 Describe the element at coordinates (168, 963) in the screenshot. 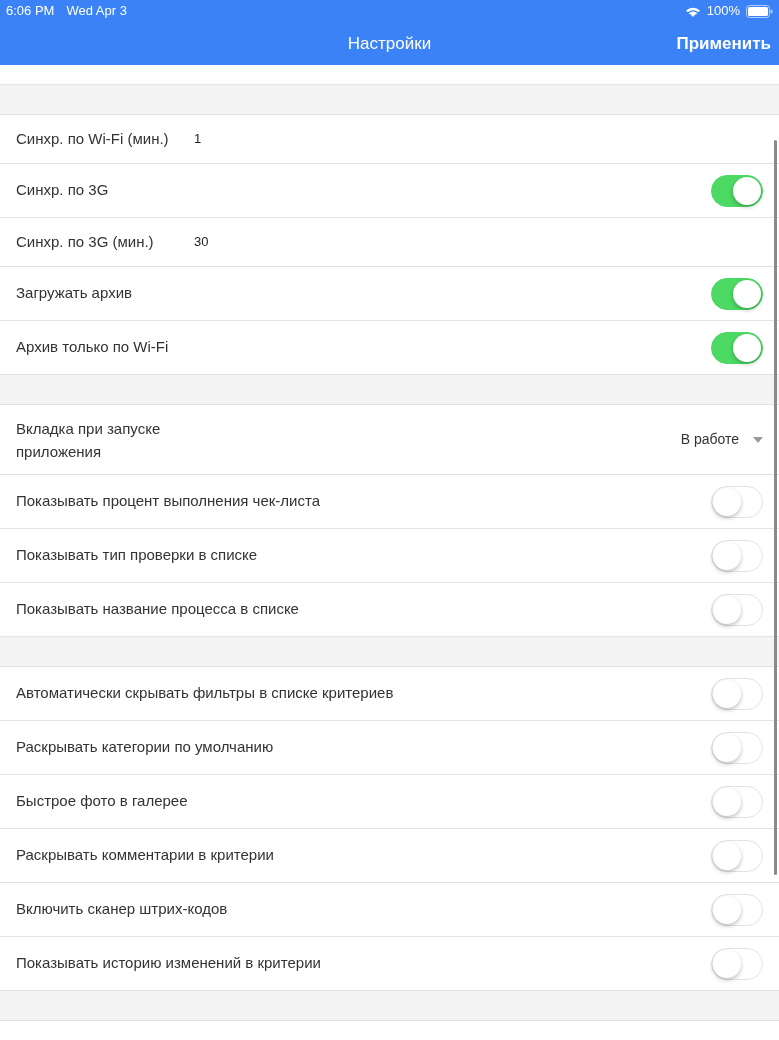

I see `setting-label: Показывать историю изменений в критерии` at that location.